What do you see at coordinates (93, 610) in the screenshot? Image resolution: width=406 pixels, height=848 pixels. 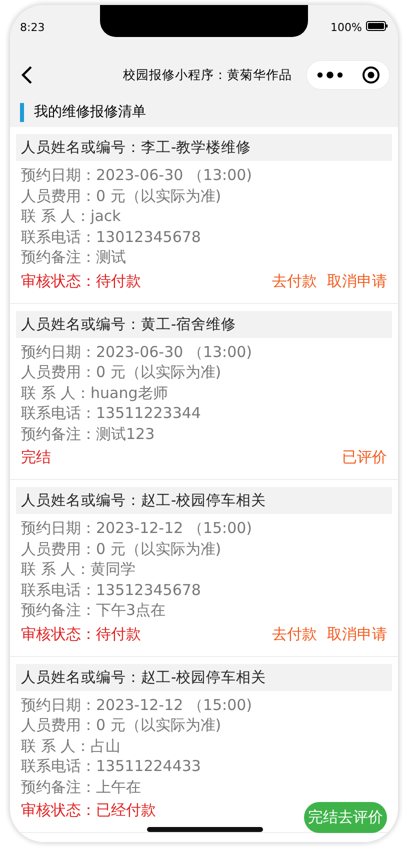 I see `order-detail: 预约备注：下午3点在` at bounding box center [93, 610].